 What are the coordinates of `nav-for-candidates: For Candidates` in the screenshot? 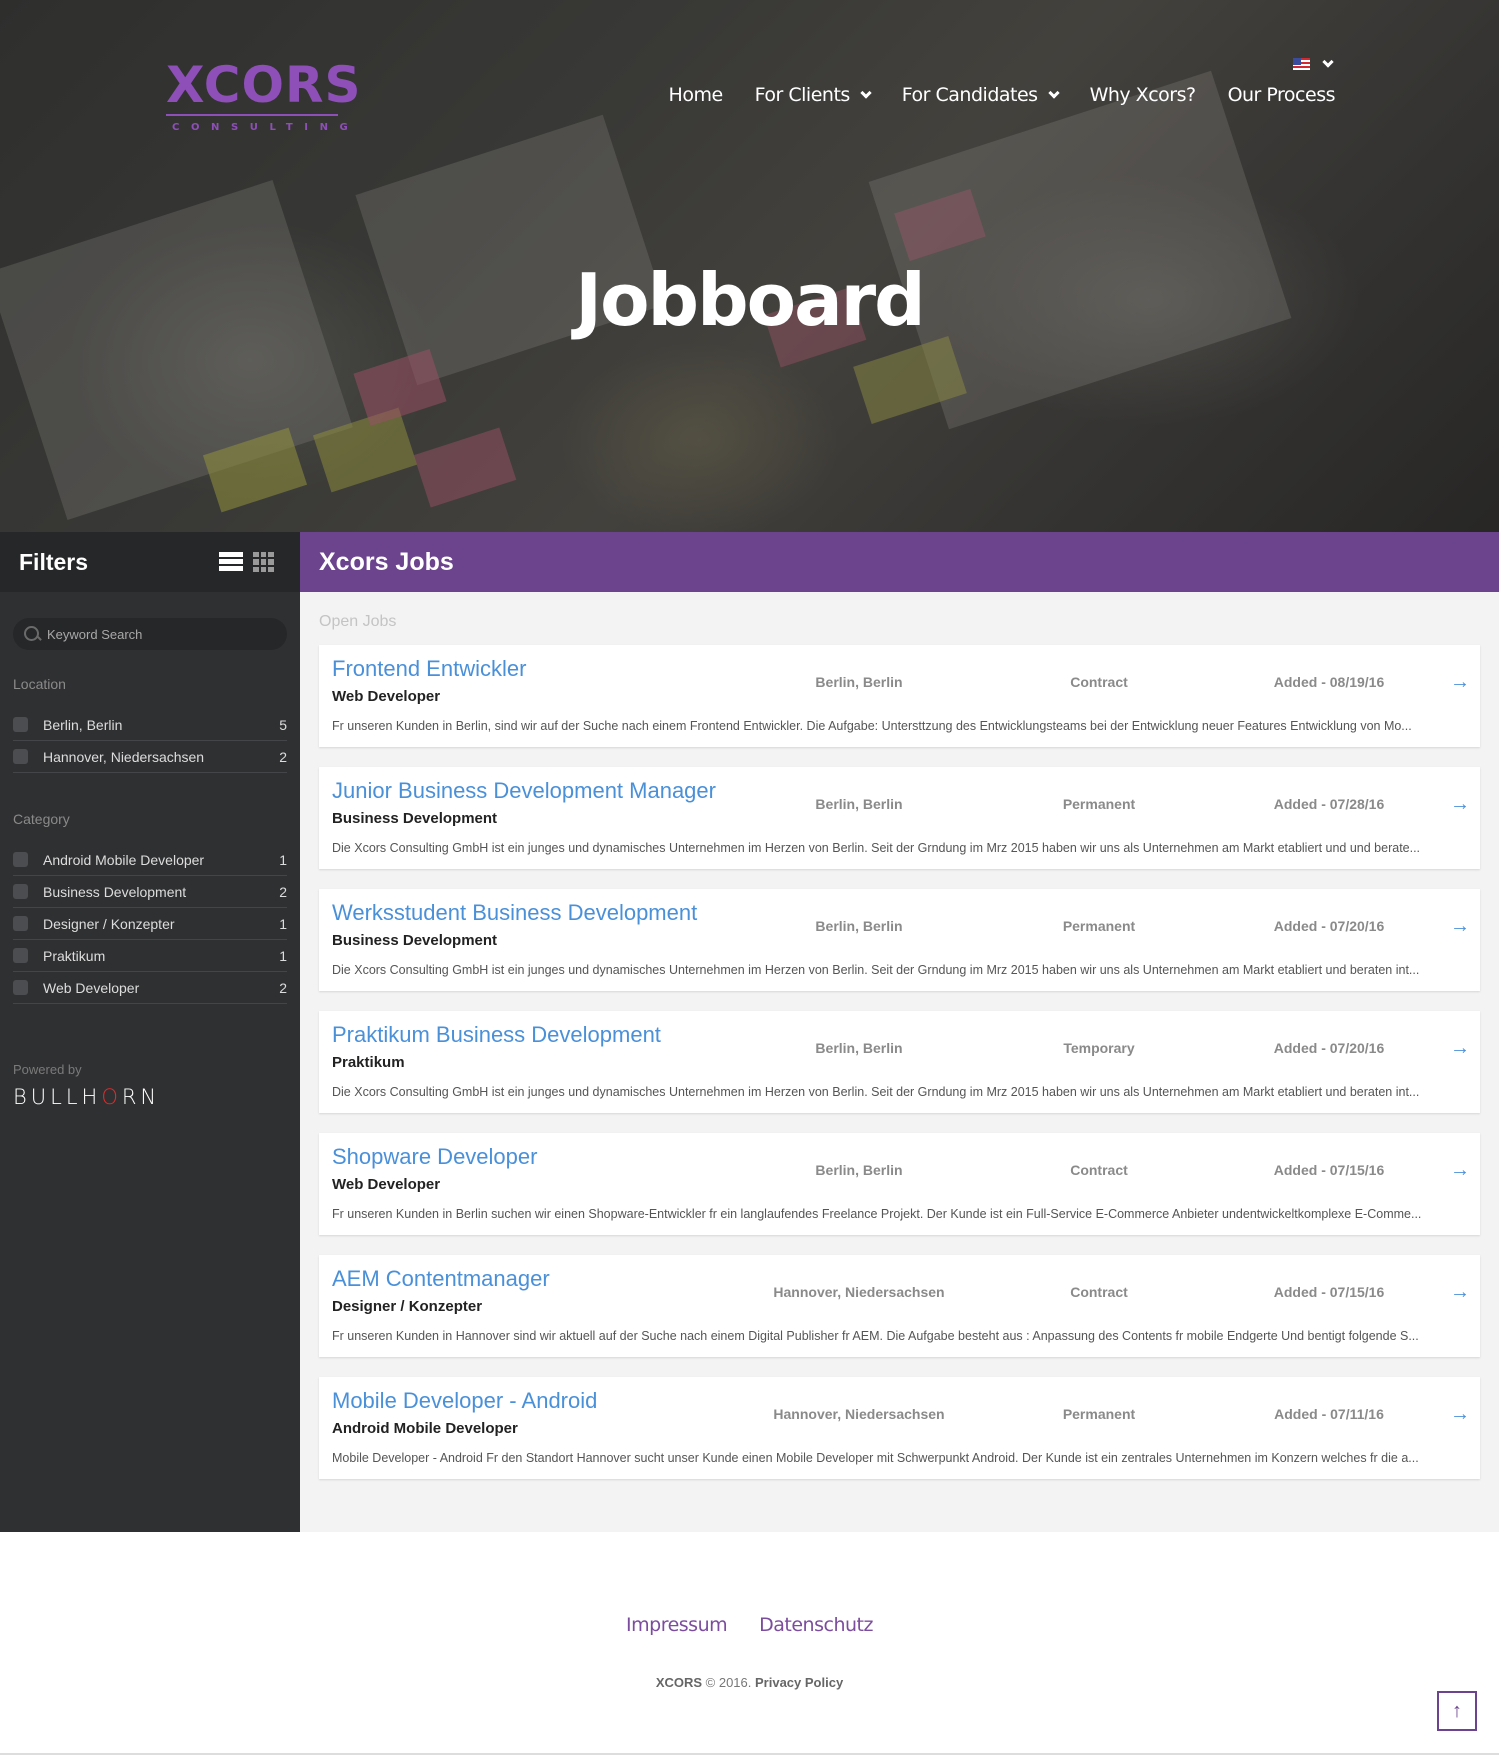 It's located at (980, 95).